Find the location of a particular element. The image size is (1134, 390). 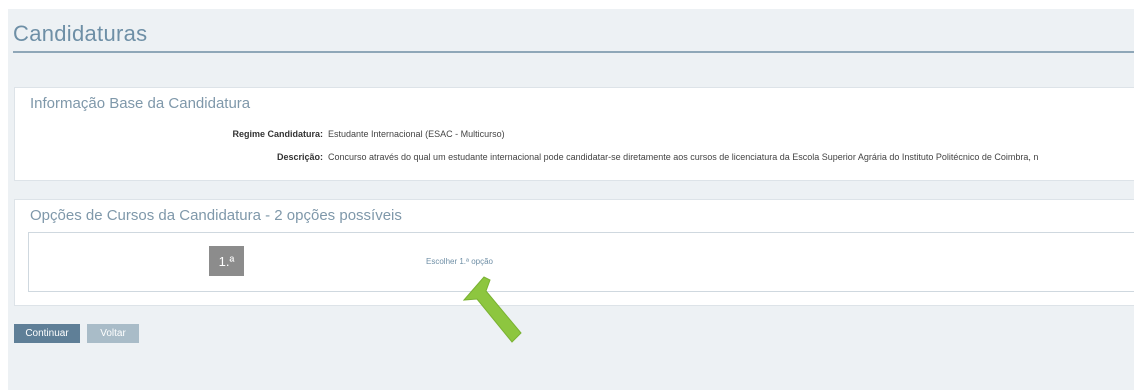

title-divider is located at coordinates (573, 52).